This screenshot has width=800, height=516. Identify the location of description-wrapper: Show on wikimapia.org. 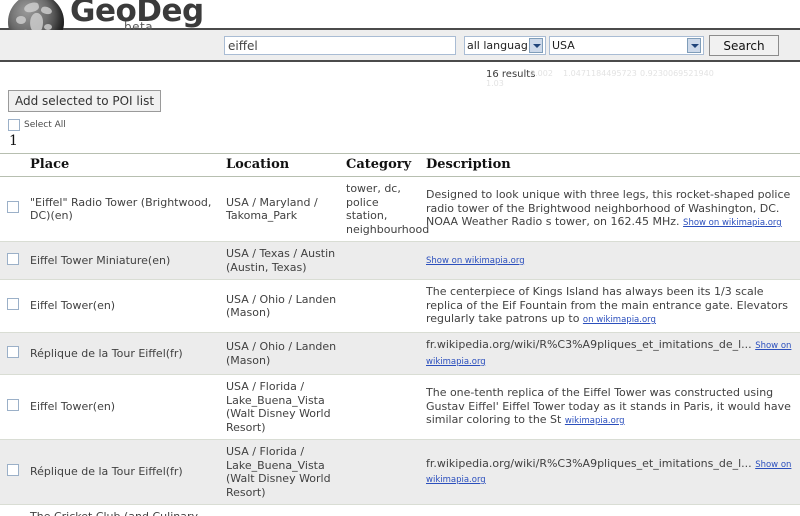
(611, 261).